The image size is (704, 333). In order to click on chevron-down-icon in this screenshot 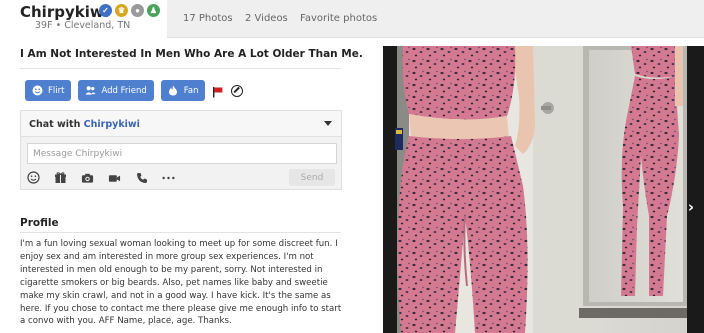, I will do `click(328, 123)`.